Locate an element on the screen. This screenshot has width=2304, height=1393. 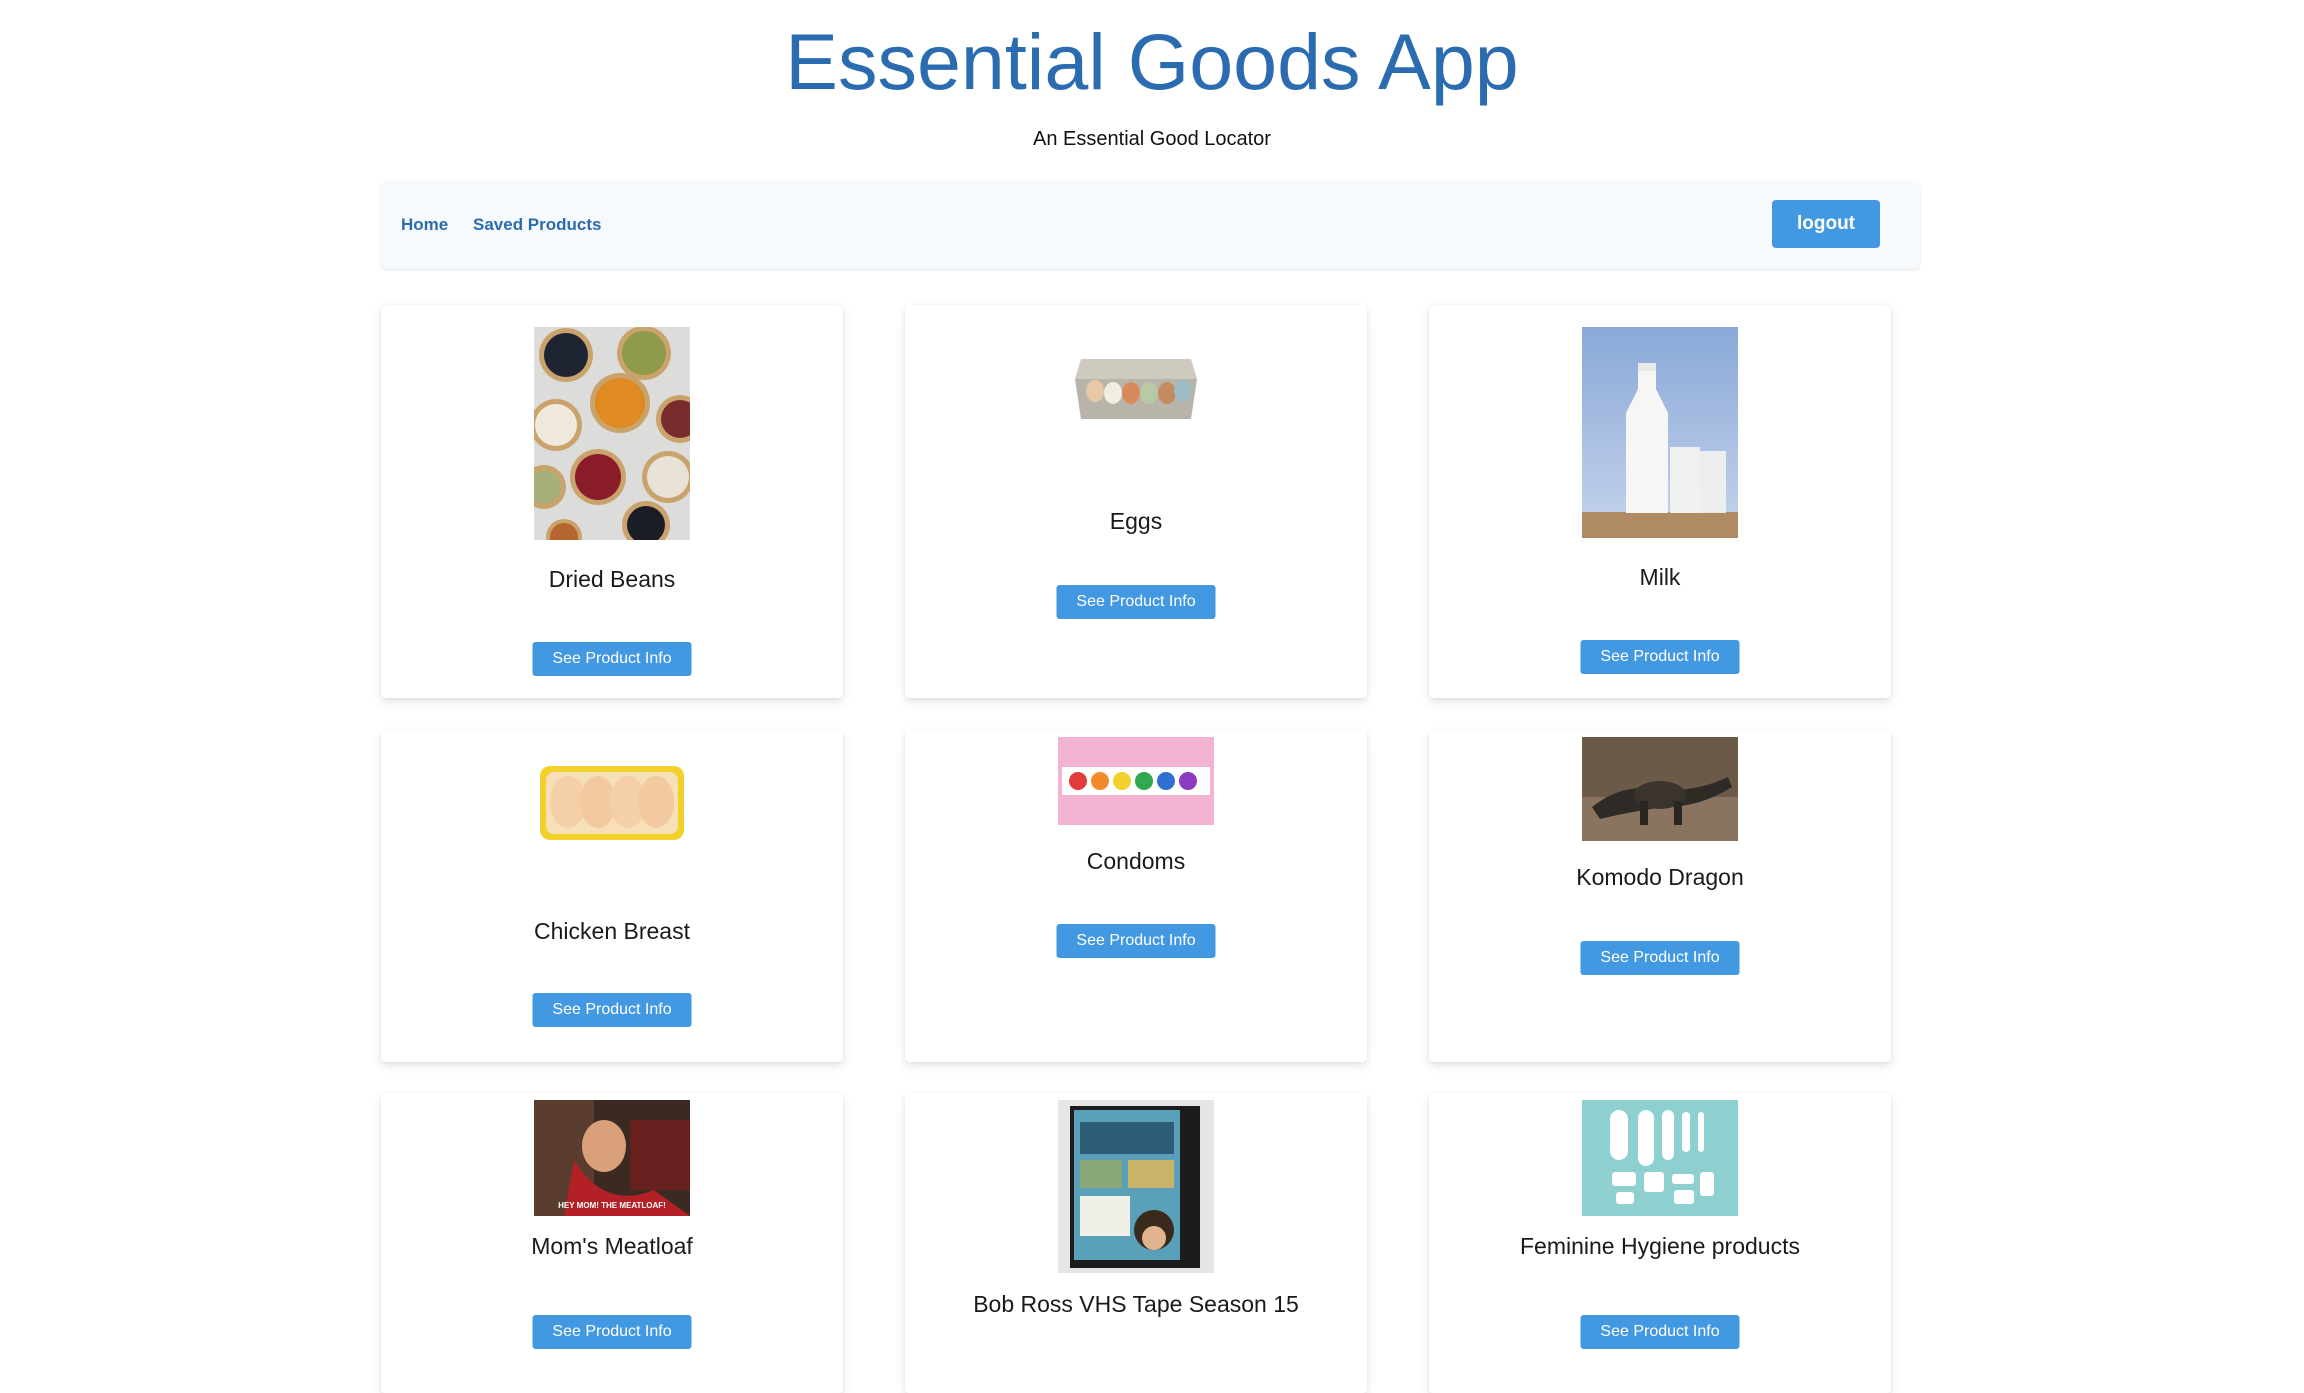
bob-ross-vhs-image is located at coordinates (1136, 1186).